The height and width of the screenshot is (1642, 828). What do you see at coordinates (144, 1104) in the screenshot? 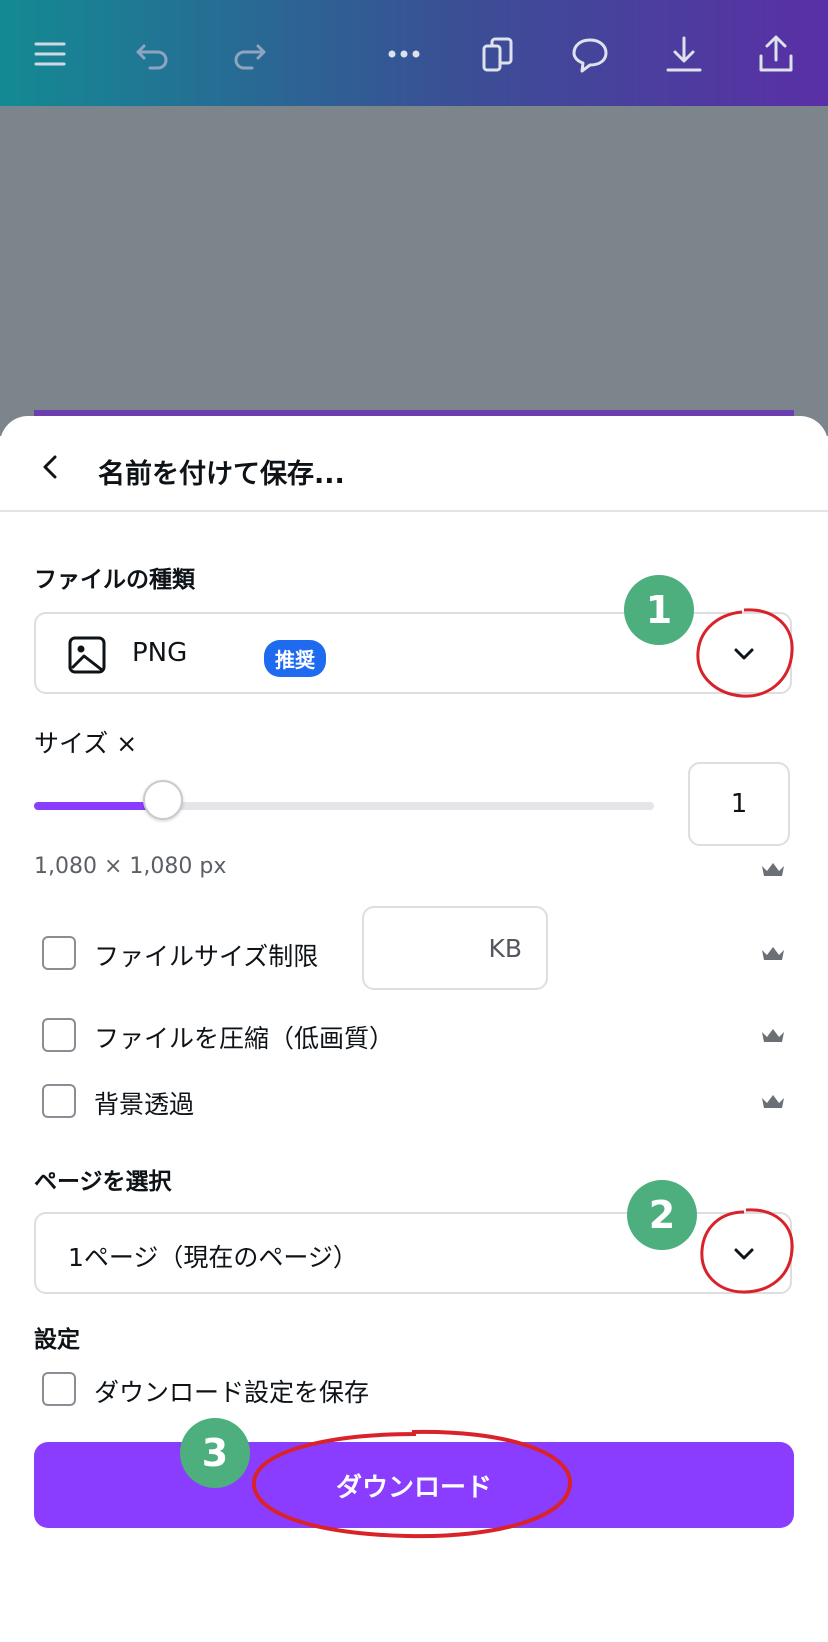
I see `transparent-background-label: 背景透過` at bounding box center [144, 1104].